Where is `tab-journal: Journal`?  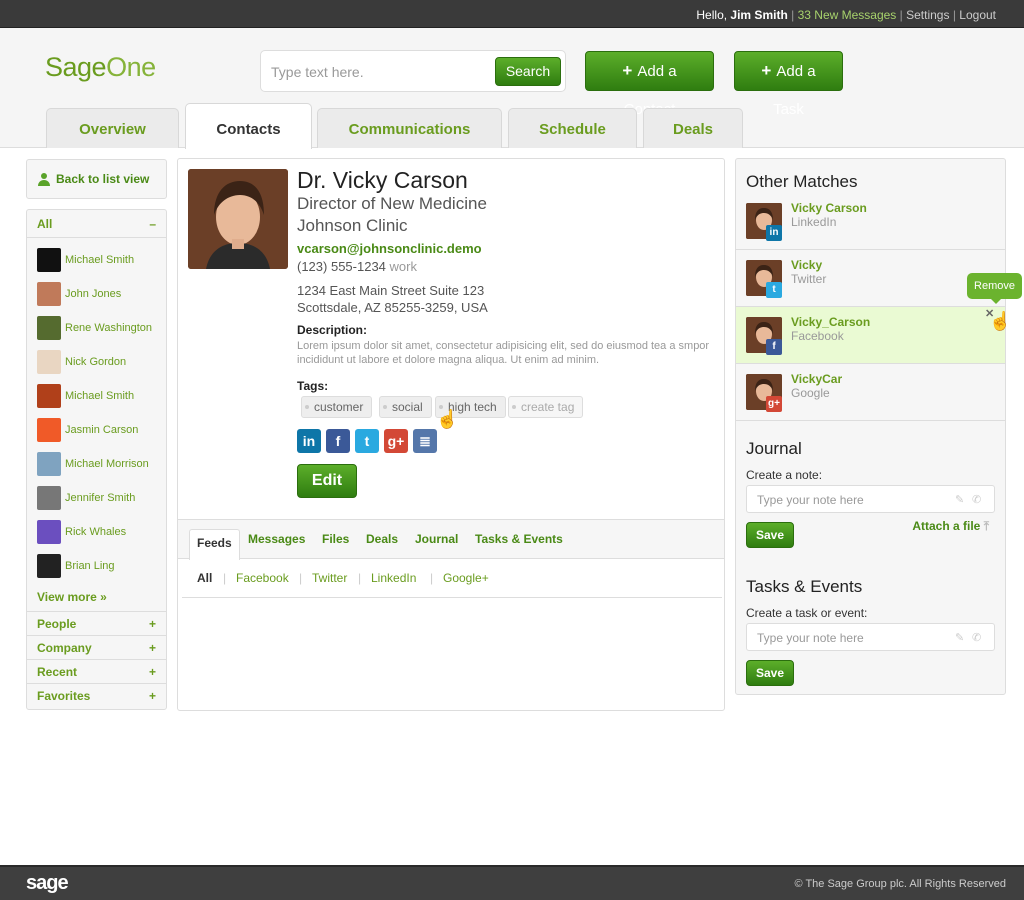
tab-journal: Journal is located at coordinates (436, 539).